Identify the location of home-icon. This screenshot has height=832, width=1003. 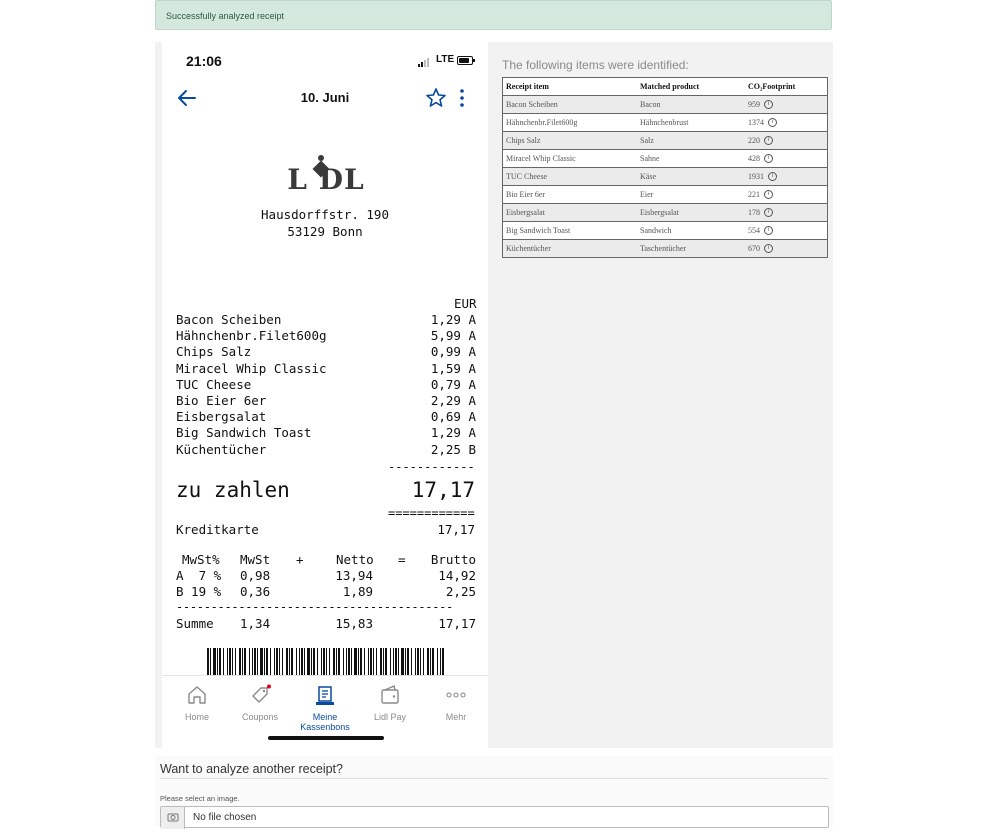
(197, 695).